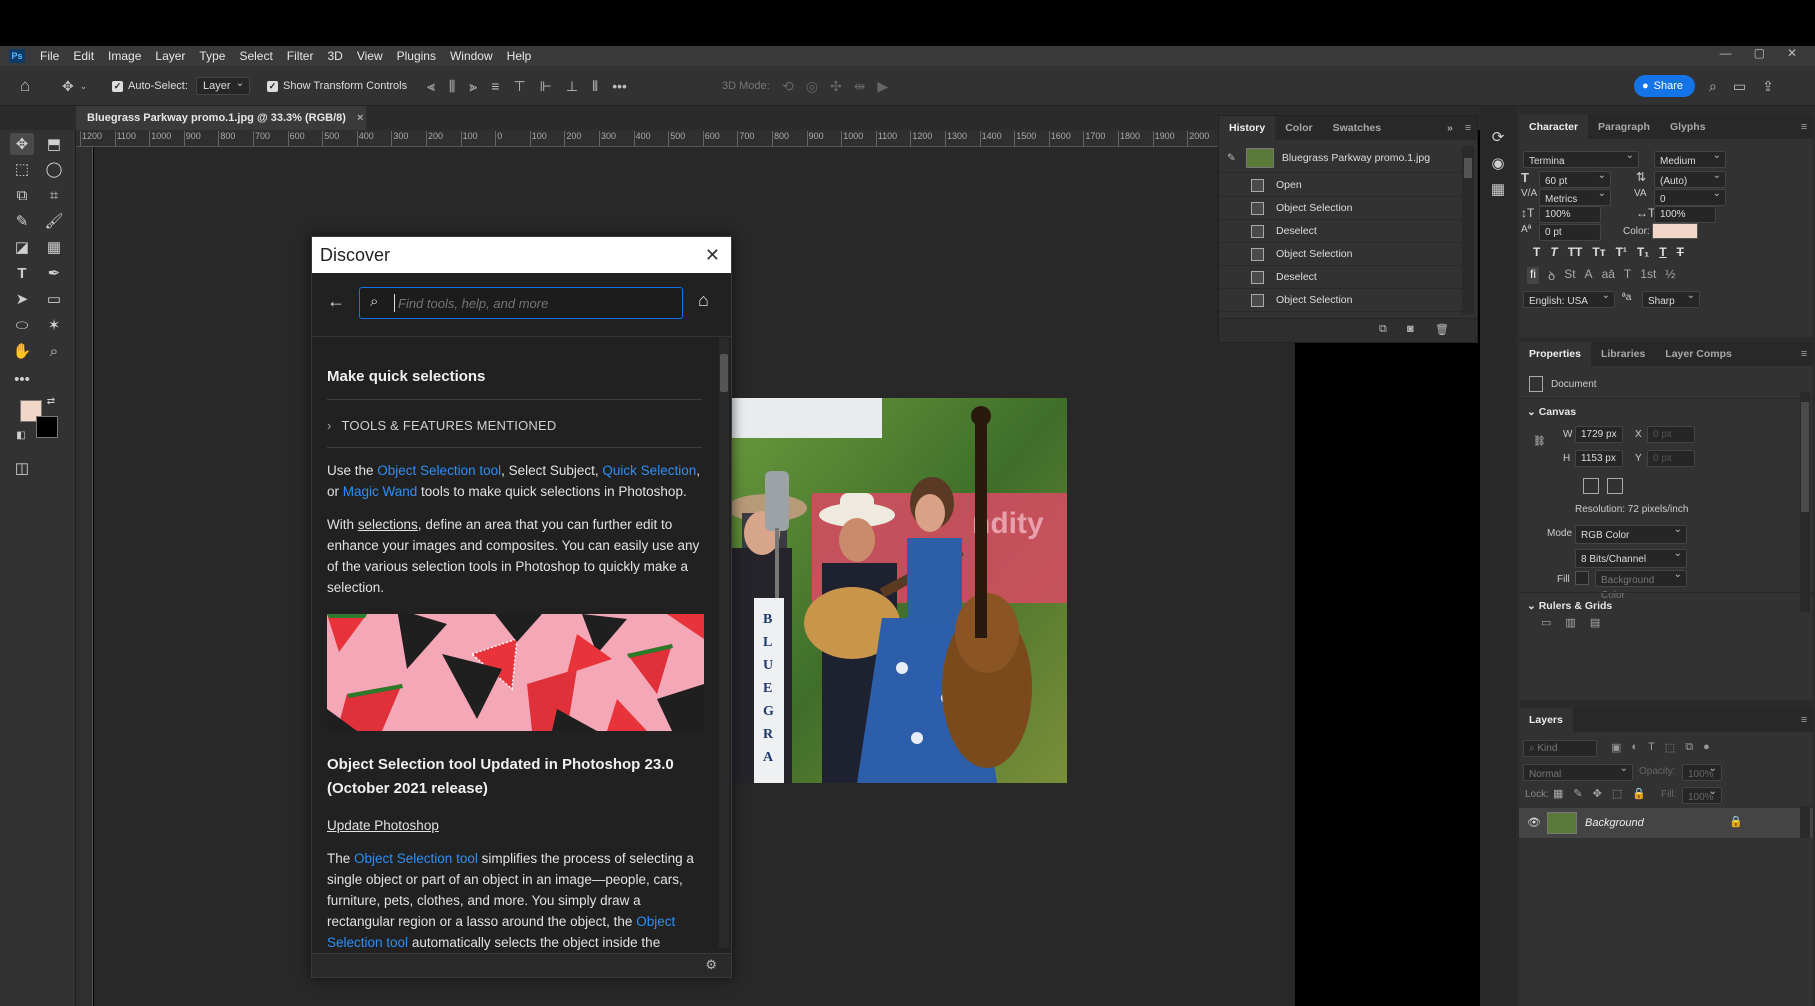  What do you see at coordinates (1648, 275) in the screenshot?
I see `ordinal-icon: 1st` at bounding box center [1648, 275].